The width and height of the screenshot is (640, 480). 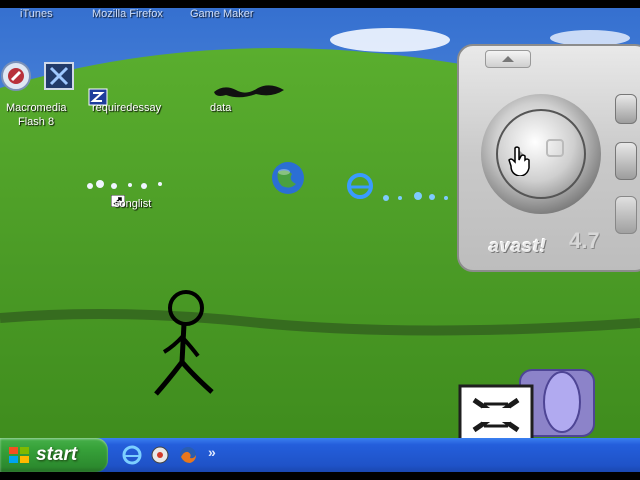 What do you see at coordinates (59, 76) in the screenshot?
I see `x-app-icon` at bounding box center [59, 76].